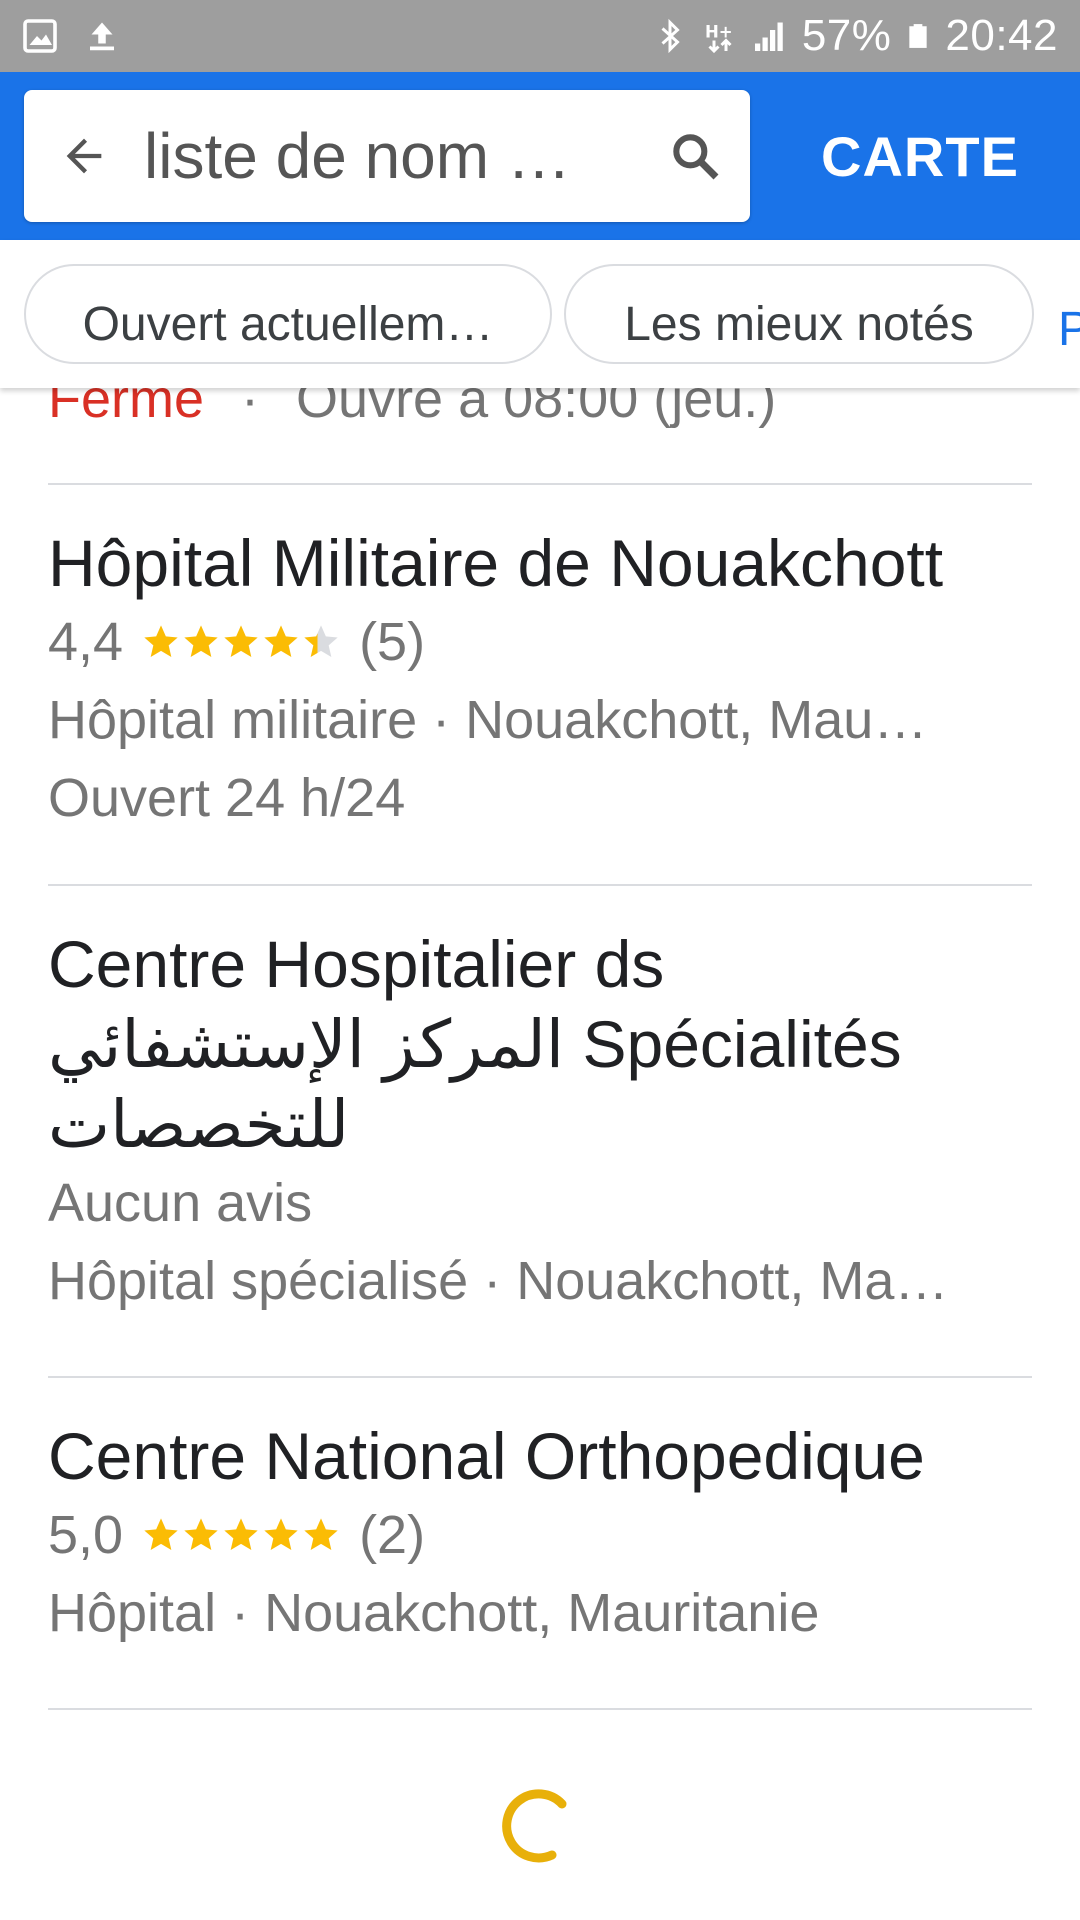  What do you see at coordinates (1001, 35) in the screenshot?
I see `clock: 20:42` at bounding box center [1001, 35].